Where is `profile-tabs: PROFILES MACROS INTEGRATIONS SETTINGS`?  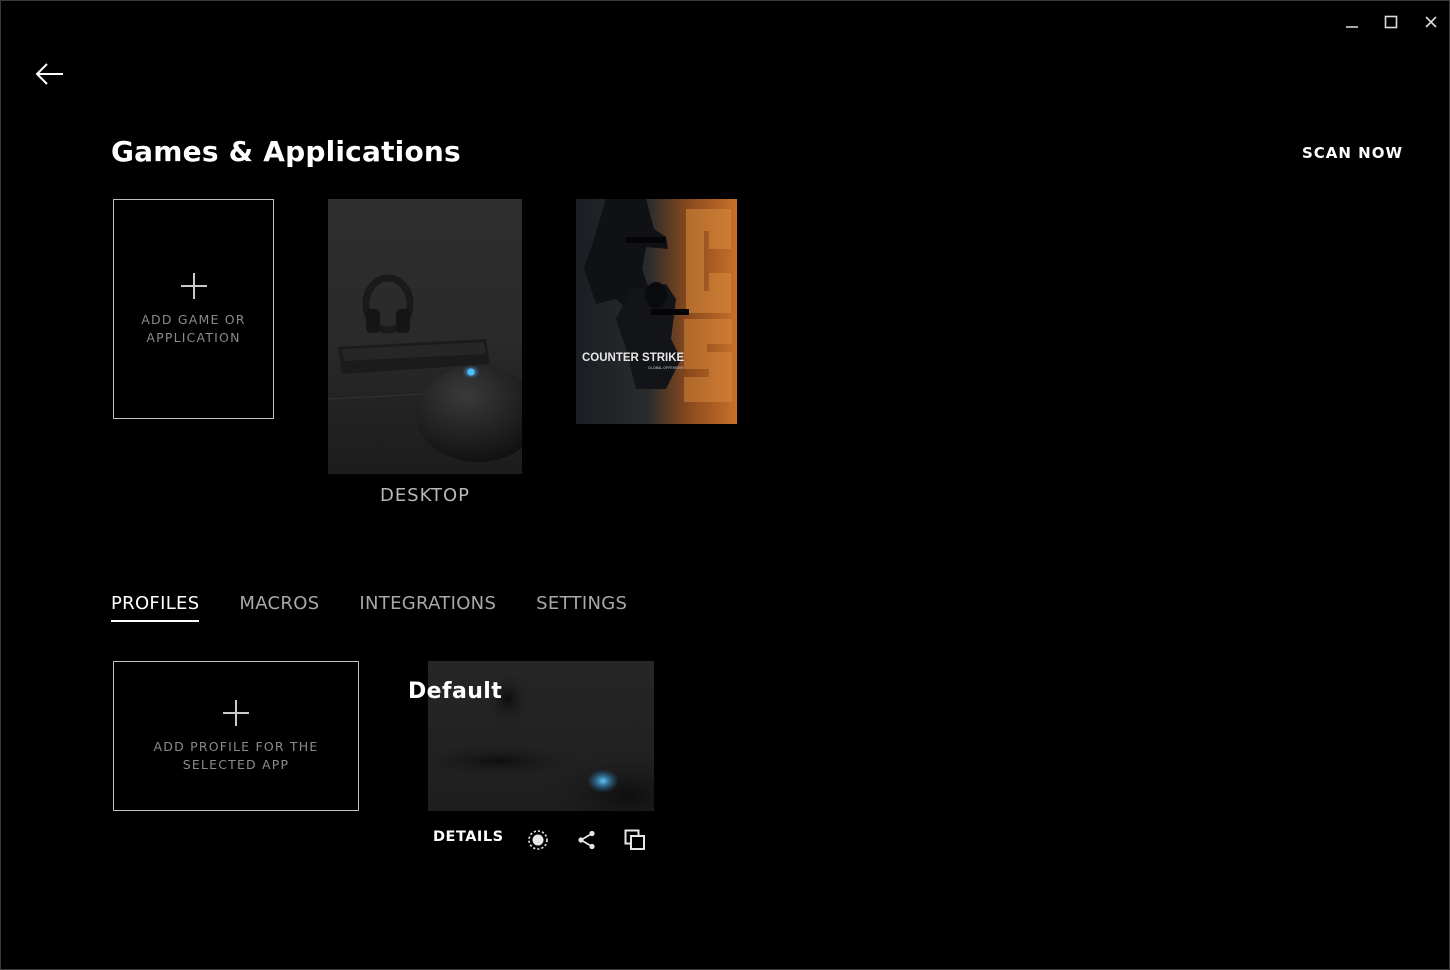 profile-tabs: PROFILES MACROS INTEGRATIONS SETTINGS is located at coordinates (389, 607).